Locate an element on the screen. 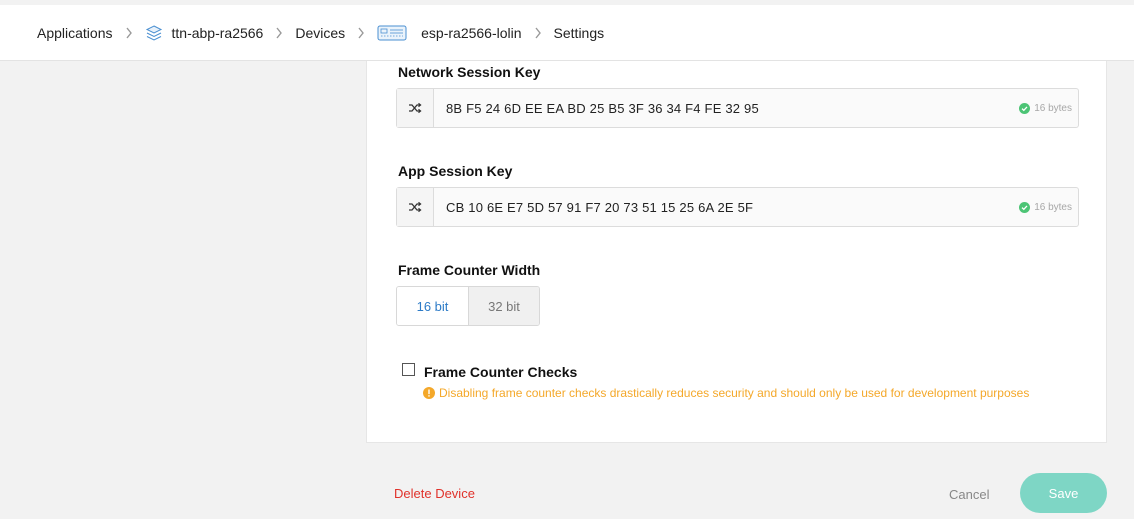 This screenshot has width=1134, height=519. breadcrumb-settings-label: Settings is located at coordinates (579, 32).